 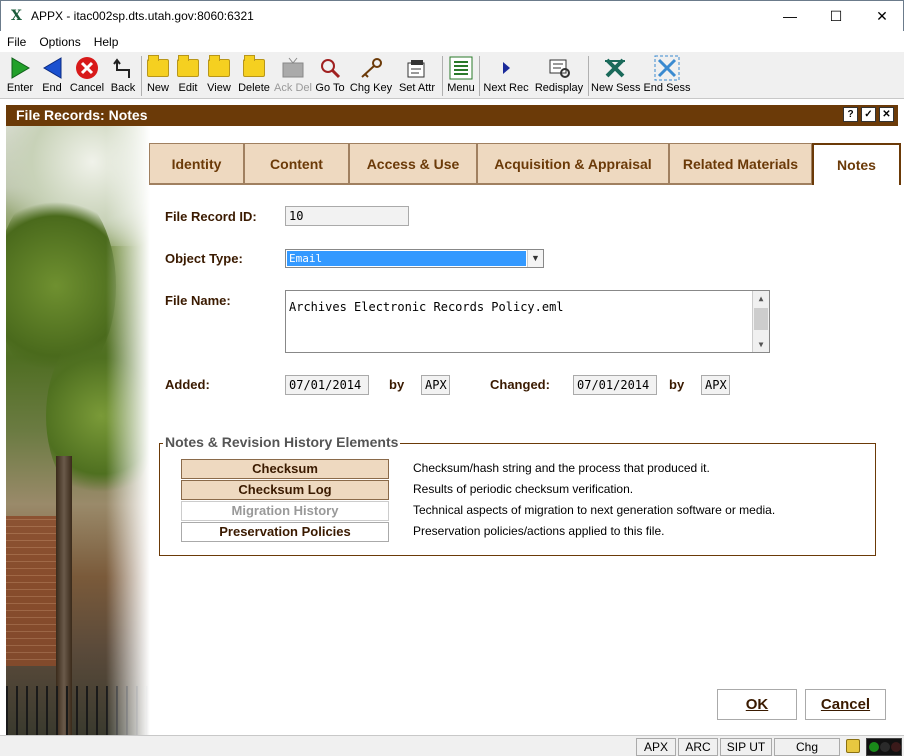 What do you see at coordinates (790, 16) in the screenshot?
I see `minimize-button: —` at bounding box center [790, 16].